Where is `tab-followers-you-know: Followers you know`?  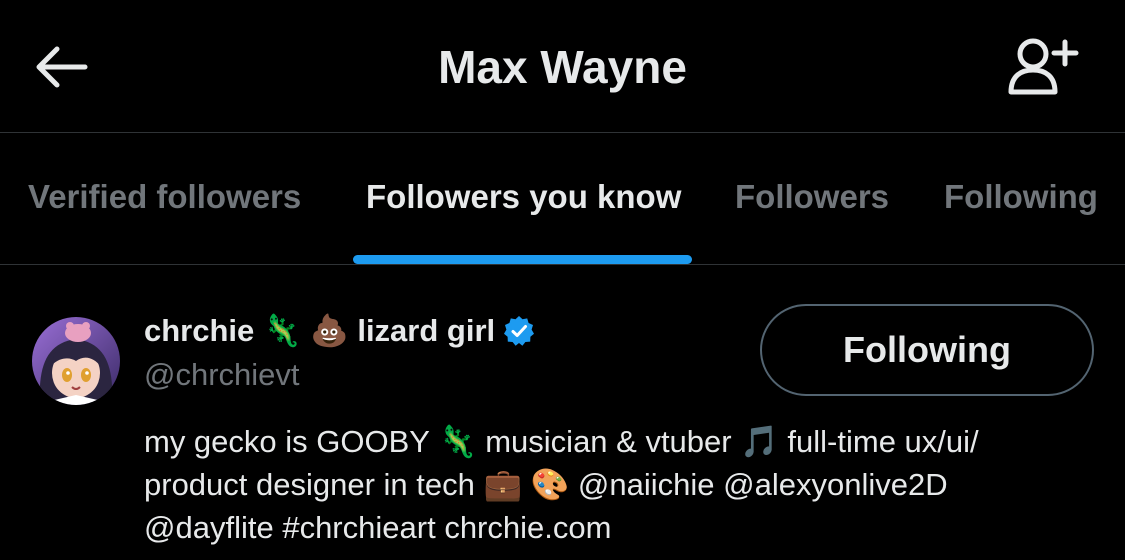 tab-followers-you-know: Followers you know is located at coordinates (524, 198).